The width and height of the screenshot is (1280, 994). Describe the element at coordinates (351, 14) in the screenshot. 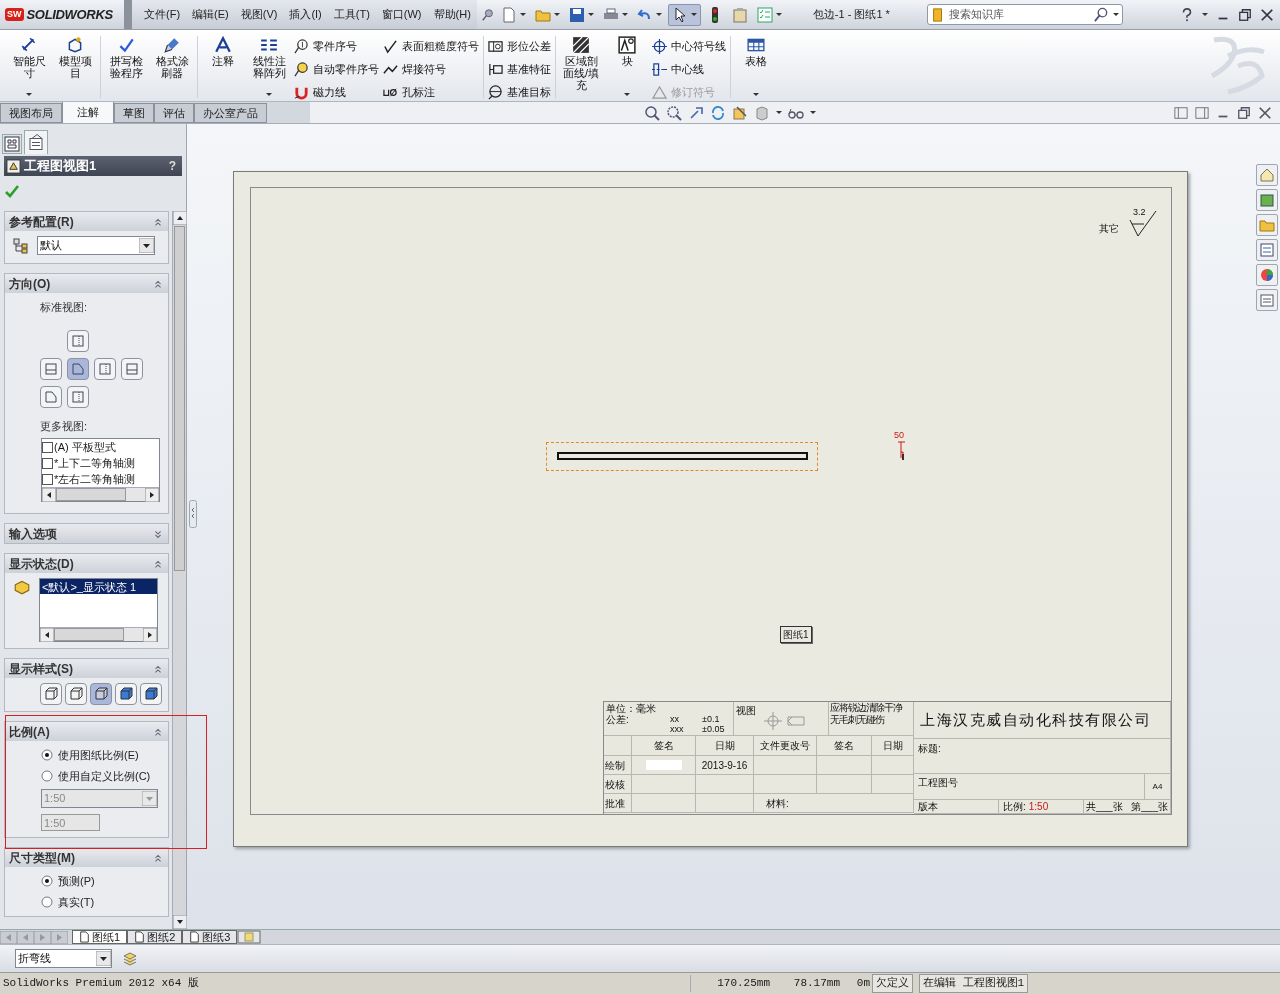

I see `menu-item: 工具(T)` at that location.